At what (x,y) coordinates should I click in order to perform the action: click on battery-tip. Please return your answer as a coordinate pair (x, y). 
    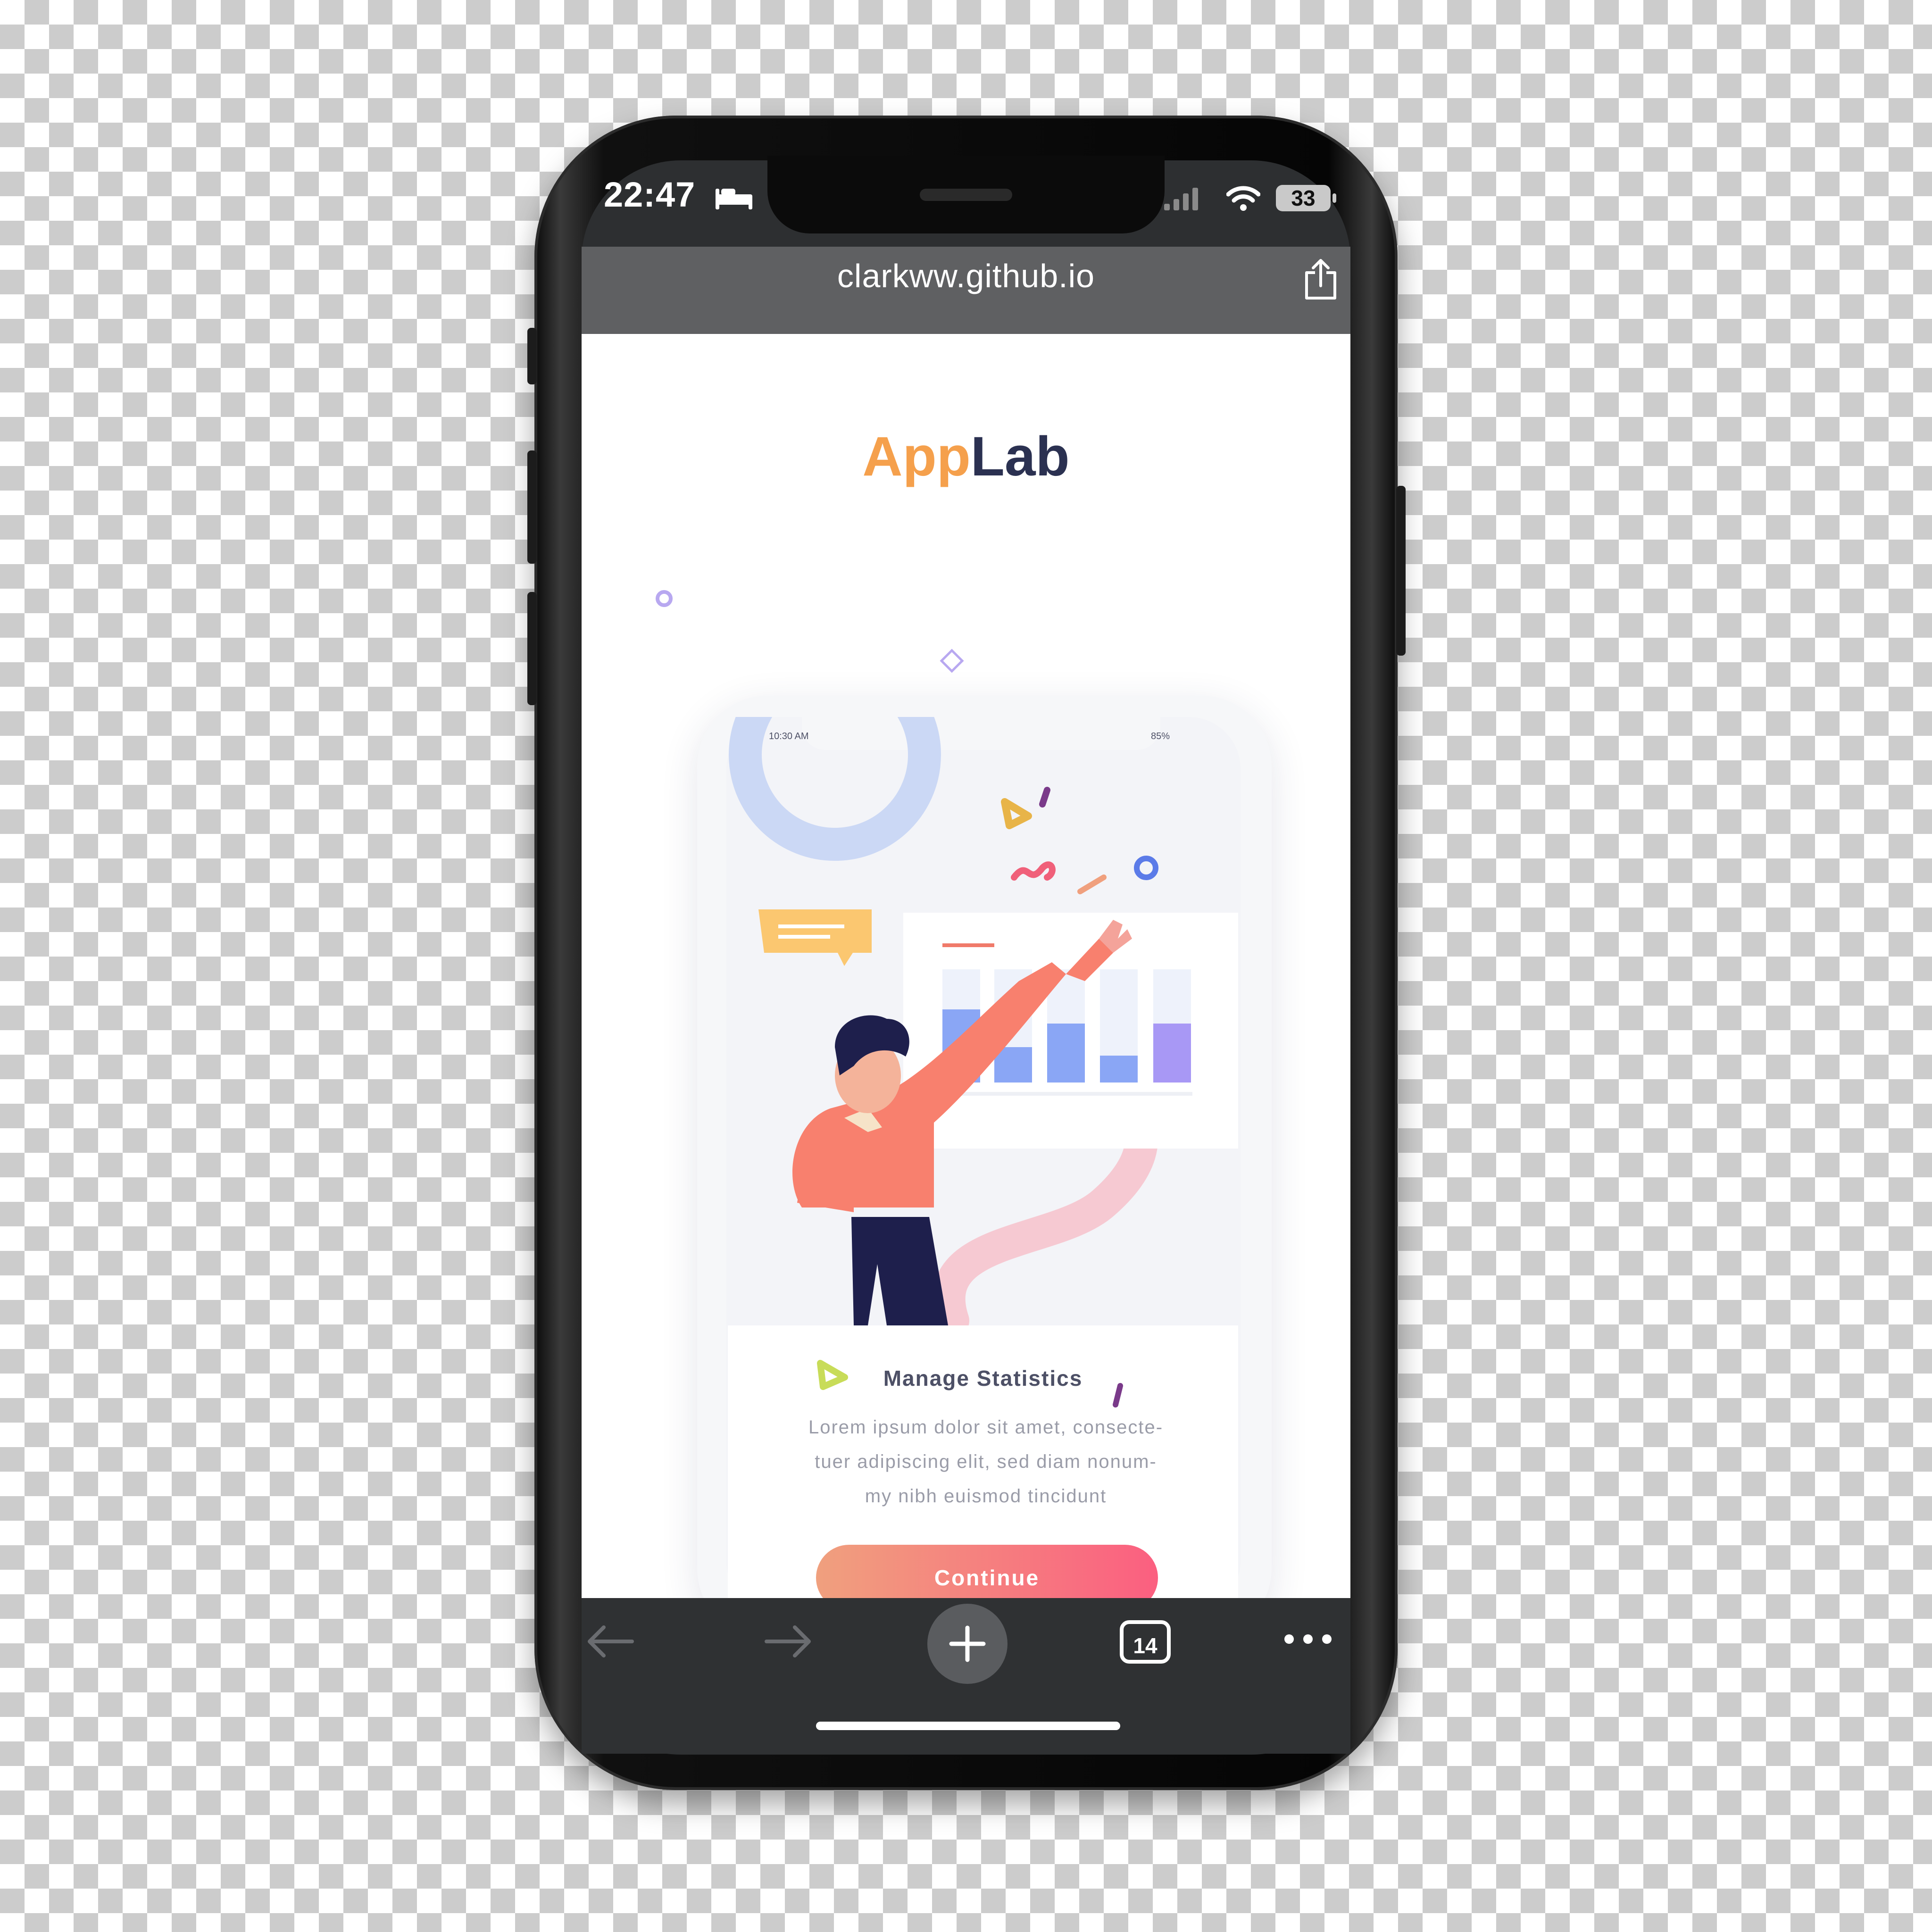
    Looking at the image, I should click on (1334, 198).